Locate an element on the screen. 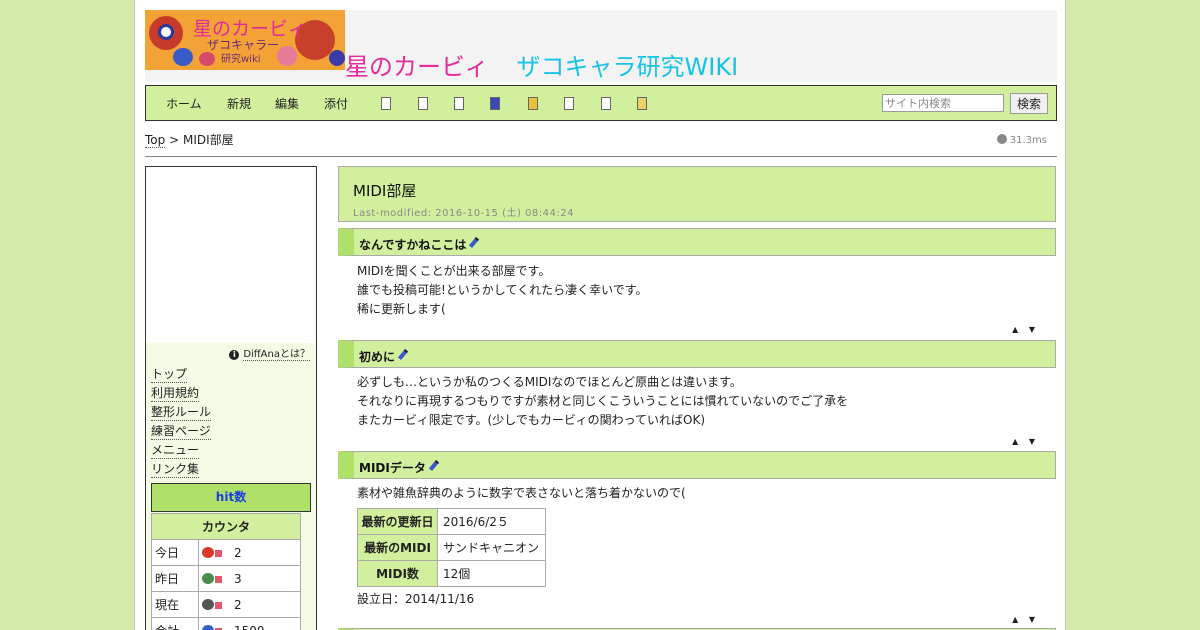 This screenshot has width=1200, height=630. counter-cell: 3 is located at coordinates (249, 578).